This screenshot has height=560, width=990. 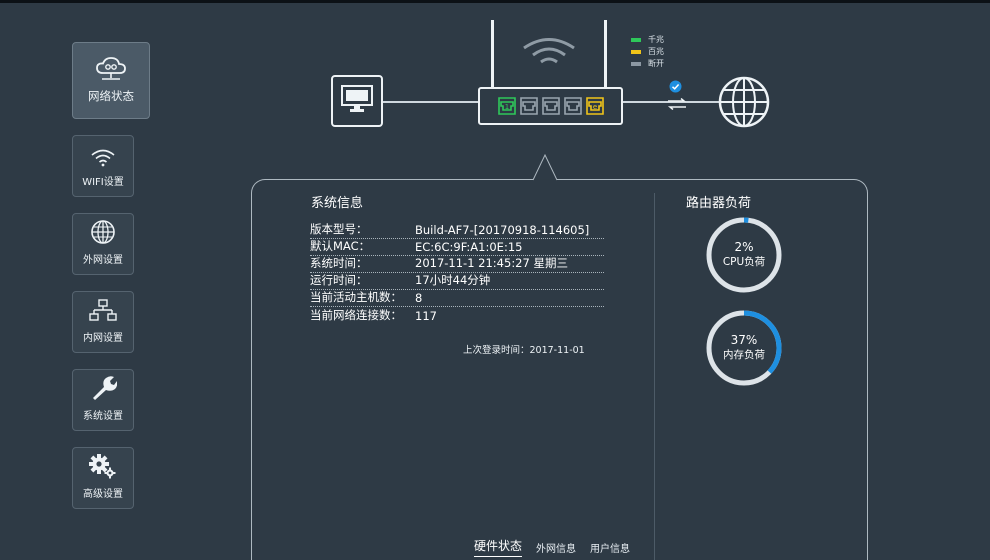 What do you see at coordinates (339, 280) in the screenshot?
I see `info-key: 运行时间：` at bounding box center [339, 280].